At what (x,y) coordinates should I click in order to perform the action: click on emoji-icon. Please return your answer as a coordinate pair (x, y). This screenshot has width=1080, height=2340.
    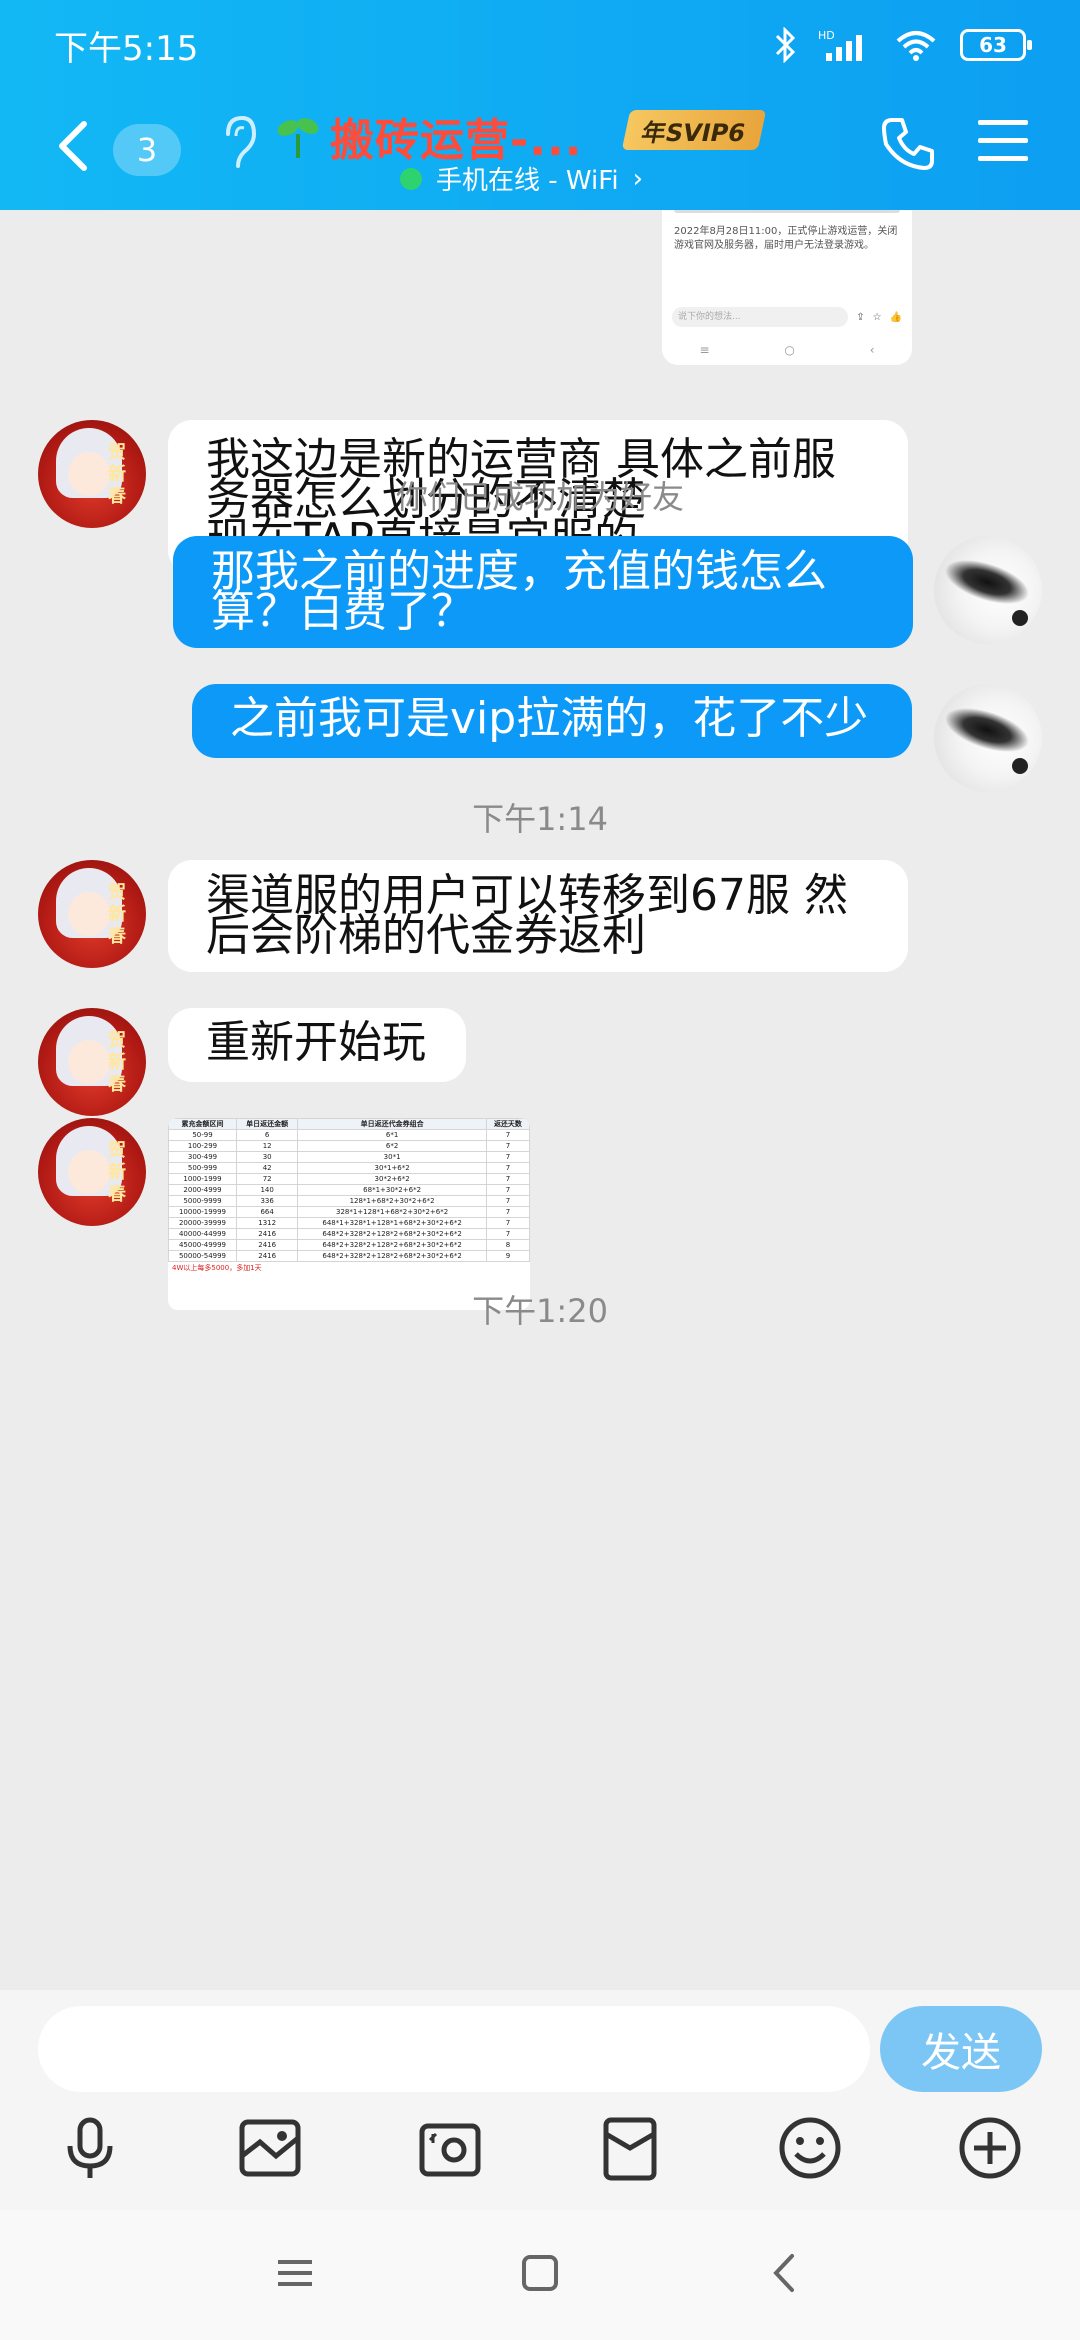
    Looking at the image, I should click on (810, 2148).